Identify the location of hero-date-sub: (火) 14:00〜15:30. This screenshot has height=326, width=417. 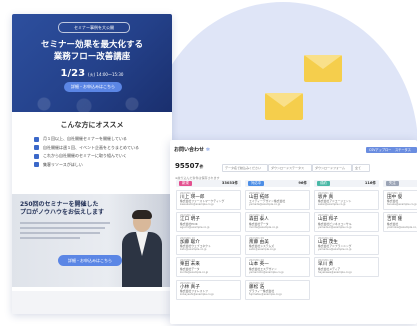
(106, 74).